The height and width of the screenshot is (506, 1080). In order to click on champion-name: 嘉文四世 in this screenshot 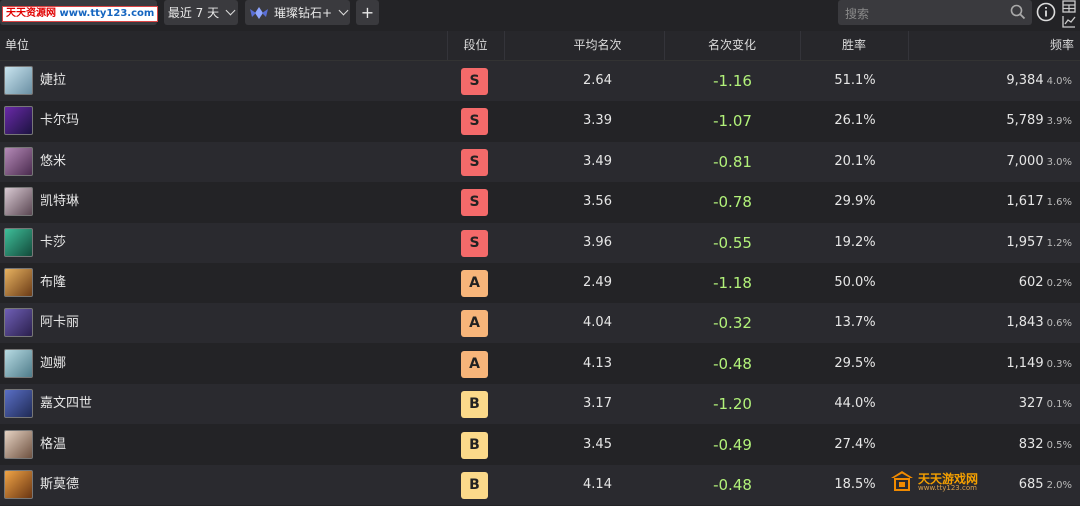, I will do `click(66, 404)`.